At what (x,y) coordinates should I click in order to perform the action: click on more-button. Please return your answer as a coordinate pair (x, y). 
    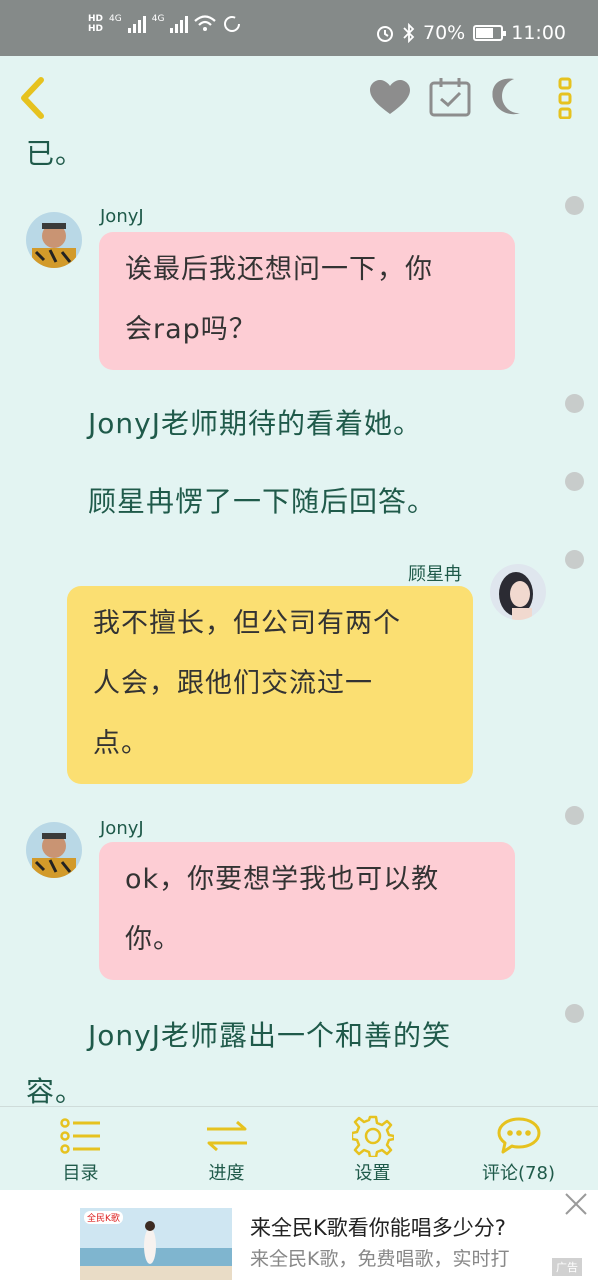
    Looking at the image, I should click on (565, 98).